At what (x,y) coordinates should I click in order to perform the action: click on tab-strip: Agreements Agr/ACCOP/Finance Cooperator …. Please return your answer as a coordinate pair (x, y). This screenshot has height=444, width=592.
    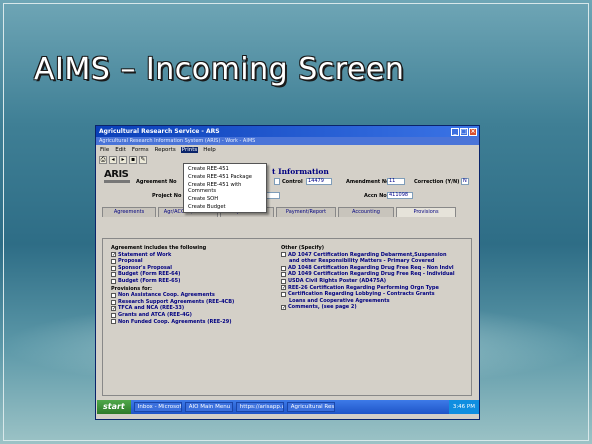
    Looking at the image, I should click on (287, 212).